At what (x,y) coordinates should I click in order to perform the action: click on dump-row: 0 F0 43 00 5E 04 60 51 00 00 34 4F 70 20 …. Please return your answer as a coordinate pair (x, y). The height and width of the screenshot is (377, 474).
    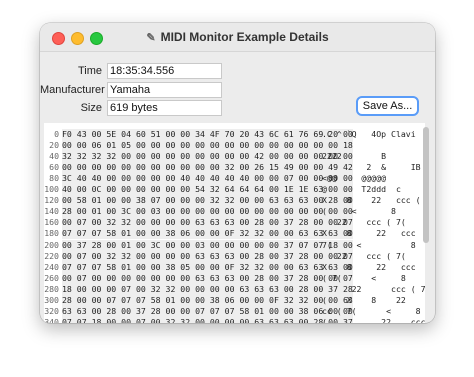
    Looking at the image, I should click on (234, 135).